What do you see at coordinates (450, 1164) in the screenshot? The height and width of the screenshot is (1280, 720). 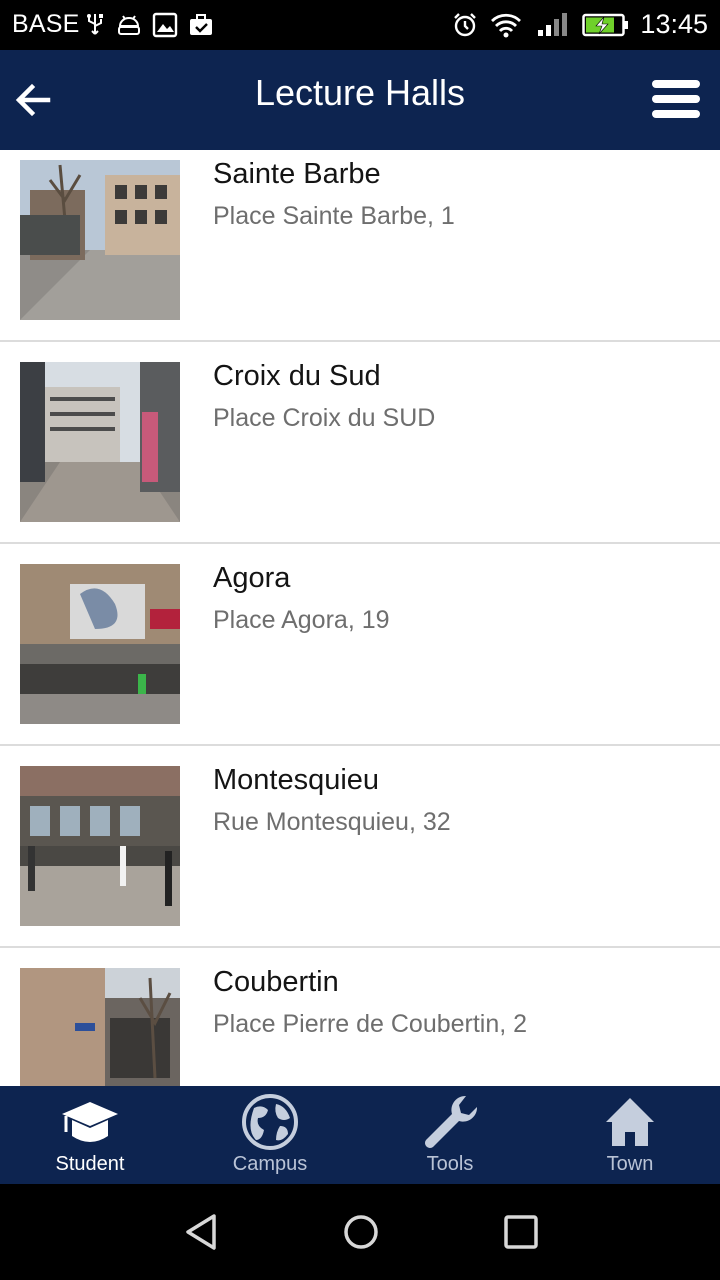 I see `tab-label: Tools` at bounding box center [450, 1164].